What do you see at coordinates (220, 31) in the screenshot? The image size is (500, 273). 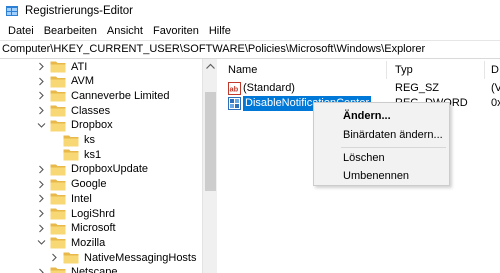 I see `menu-hilfe: Hilfe` at bounding box center [220, 31].